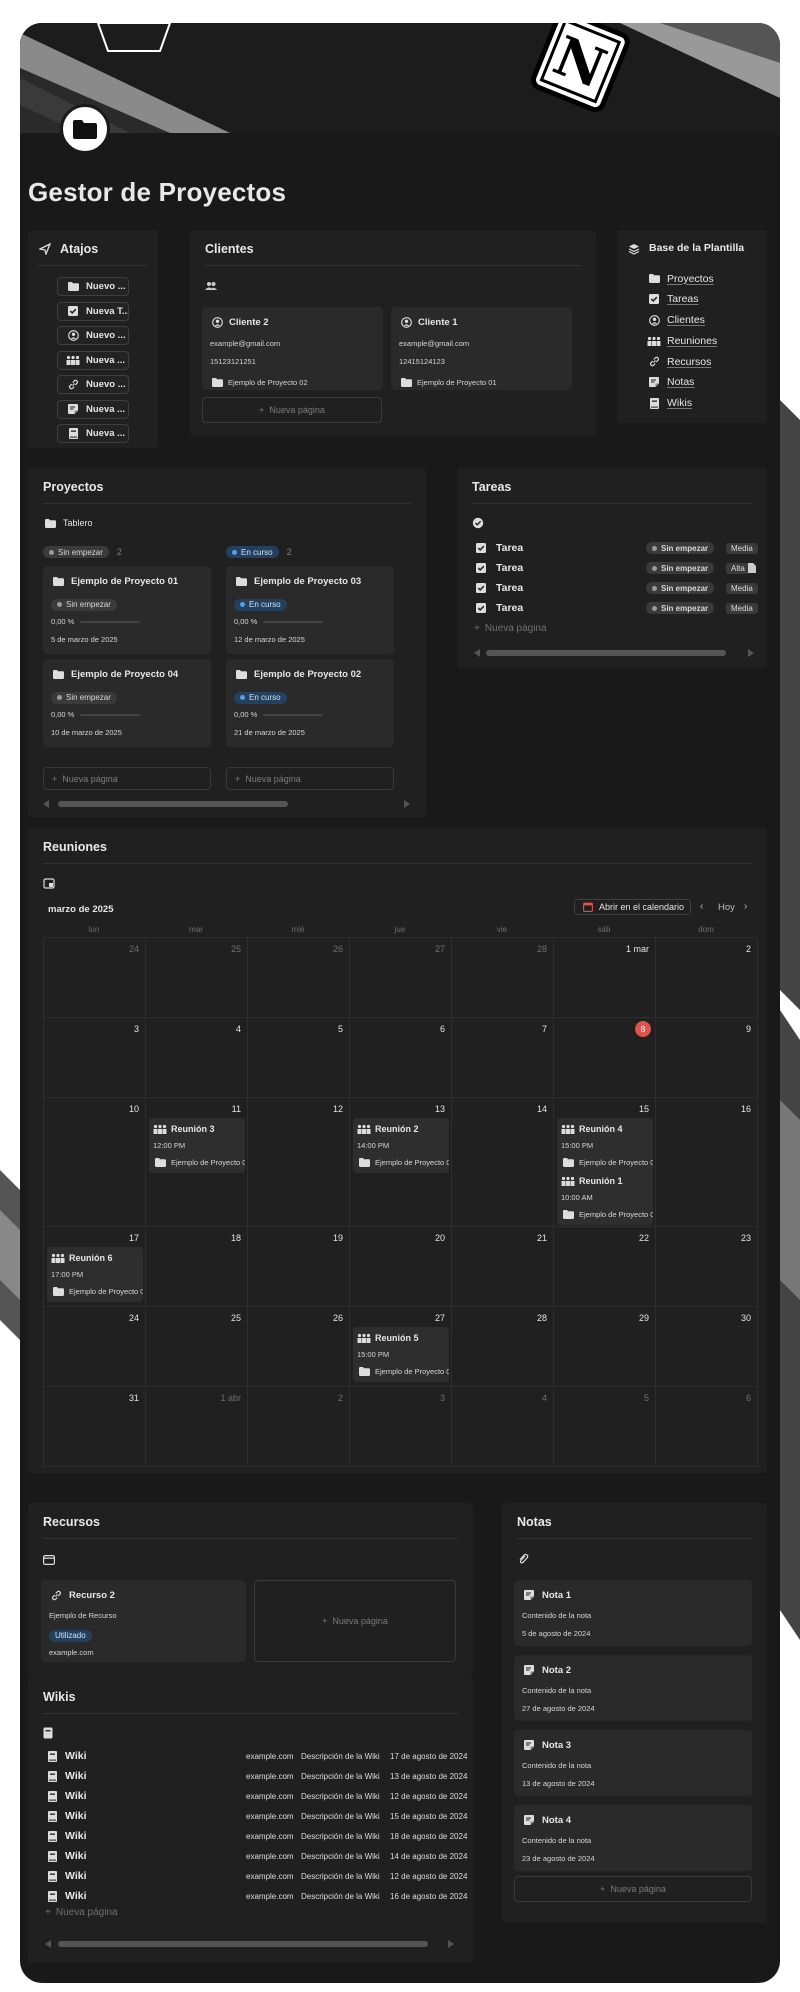 The image size is (800, 1992). I want to click on calendar-day: 18, so click(197, 1267).